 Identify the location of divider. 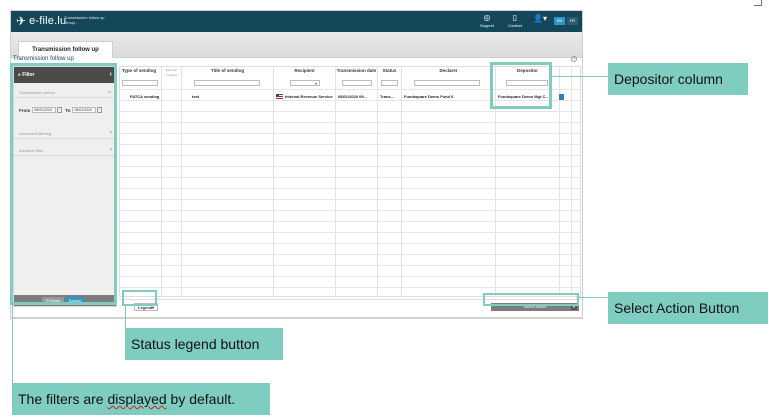
(296, 318).